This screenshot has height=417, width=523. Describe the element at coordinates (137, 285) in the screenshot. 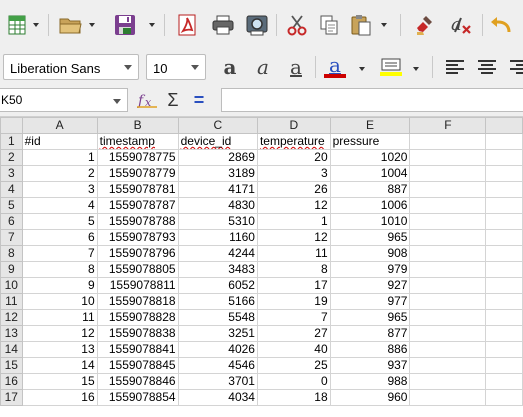

I see `cell: 1559078811` at that location.